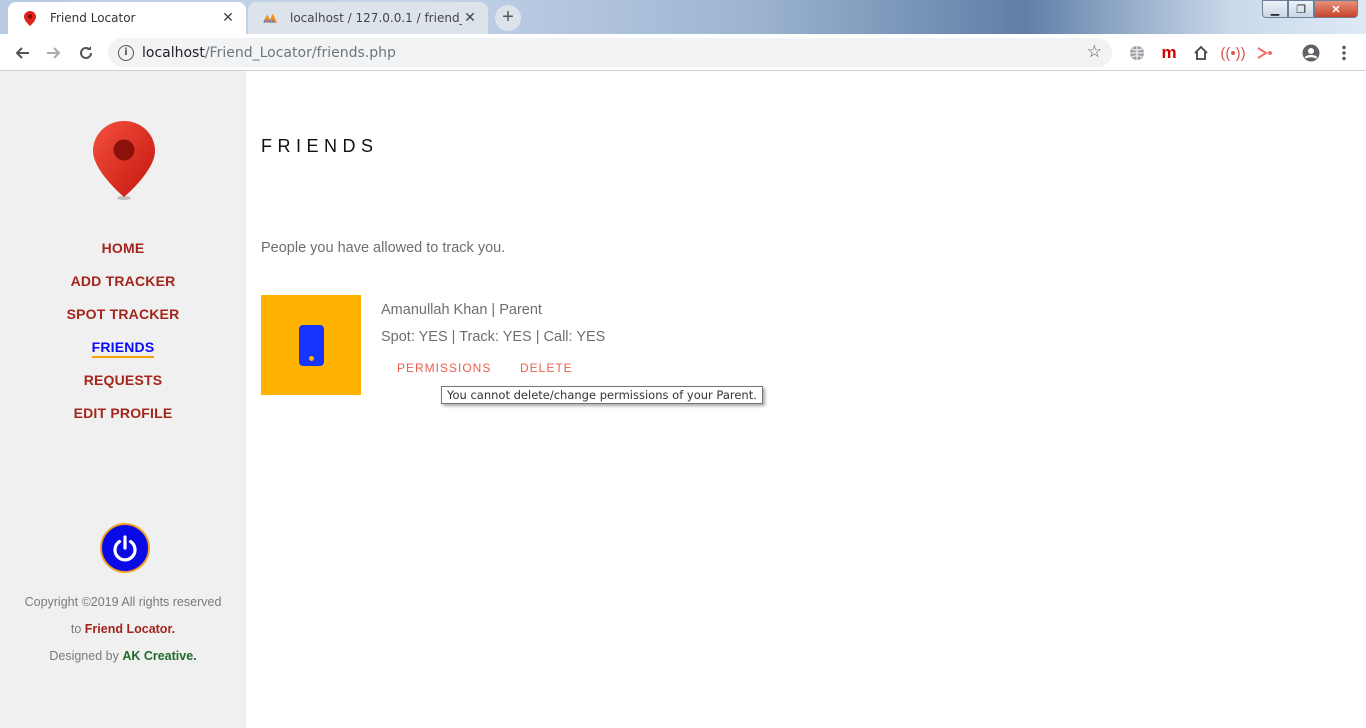 The height and width of the screenshot is (728, 1366). I want to click on minimize-button: ▁, so click(1275, 9).